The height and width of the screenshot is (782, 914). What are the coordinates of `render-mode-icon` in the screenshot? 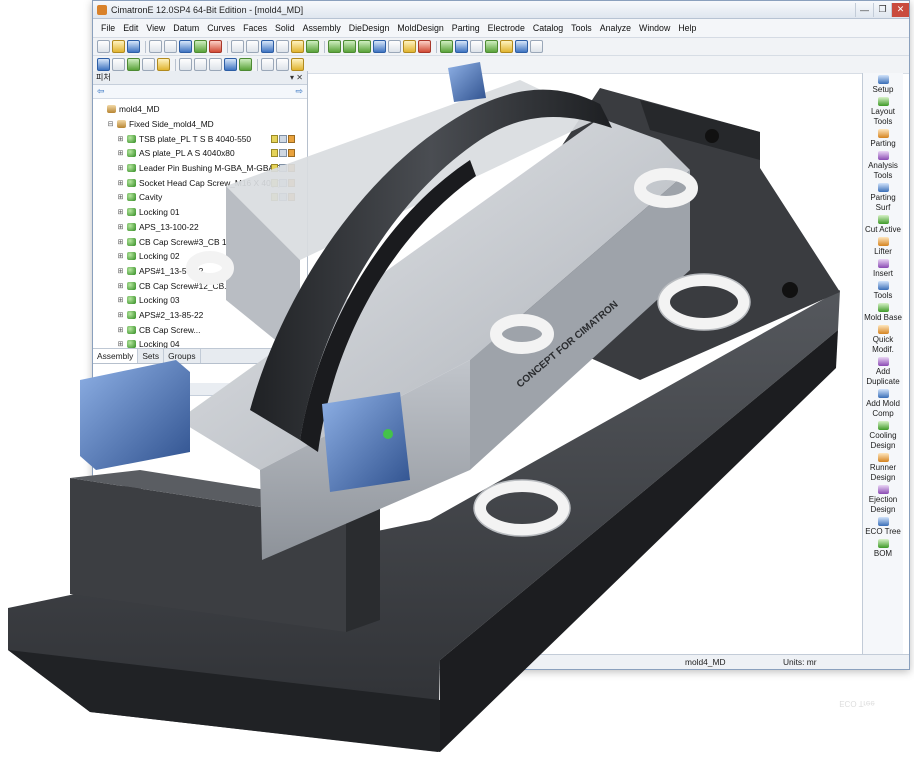 It's located at (297, 46).